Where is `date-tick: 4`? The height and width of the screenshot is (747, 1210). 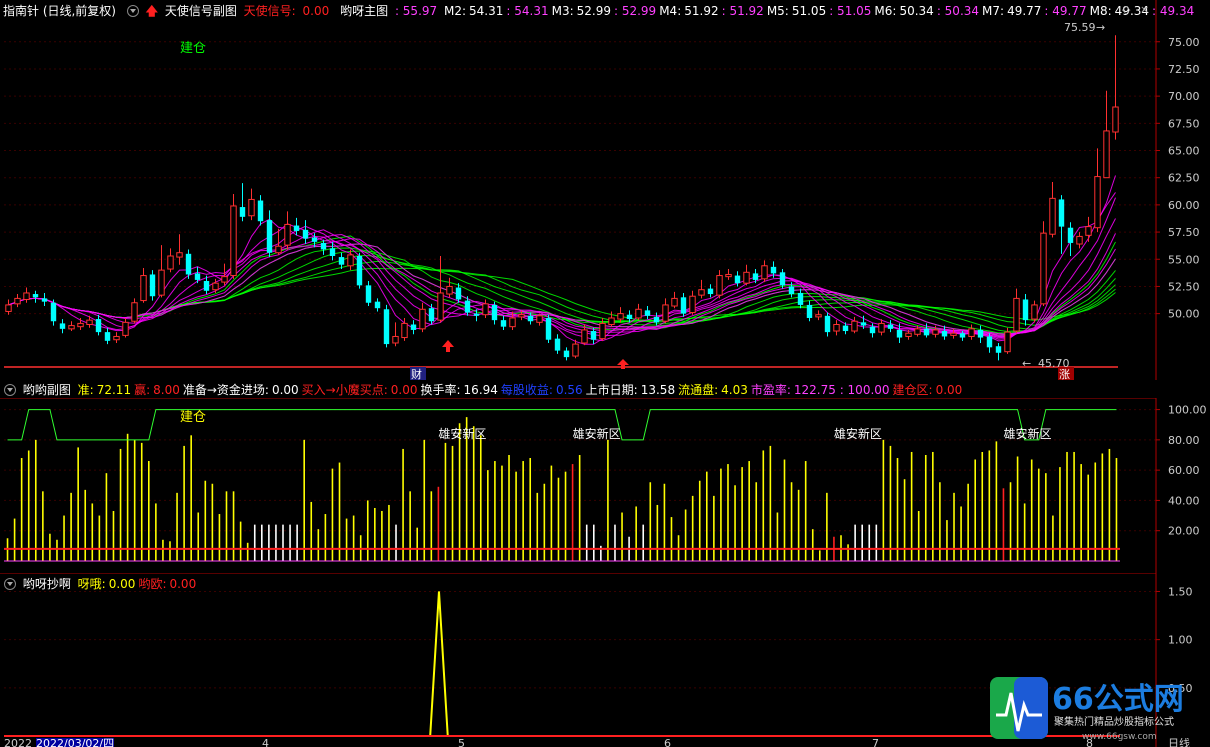
date-tick: 4 is located at coordinates (265, 742).